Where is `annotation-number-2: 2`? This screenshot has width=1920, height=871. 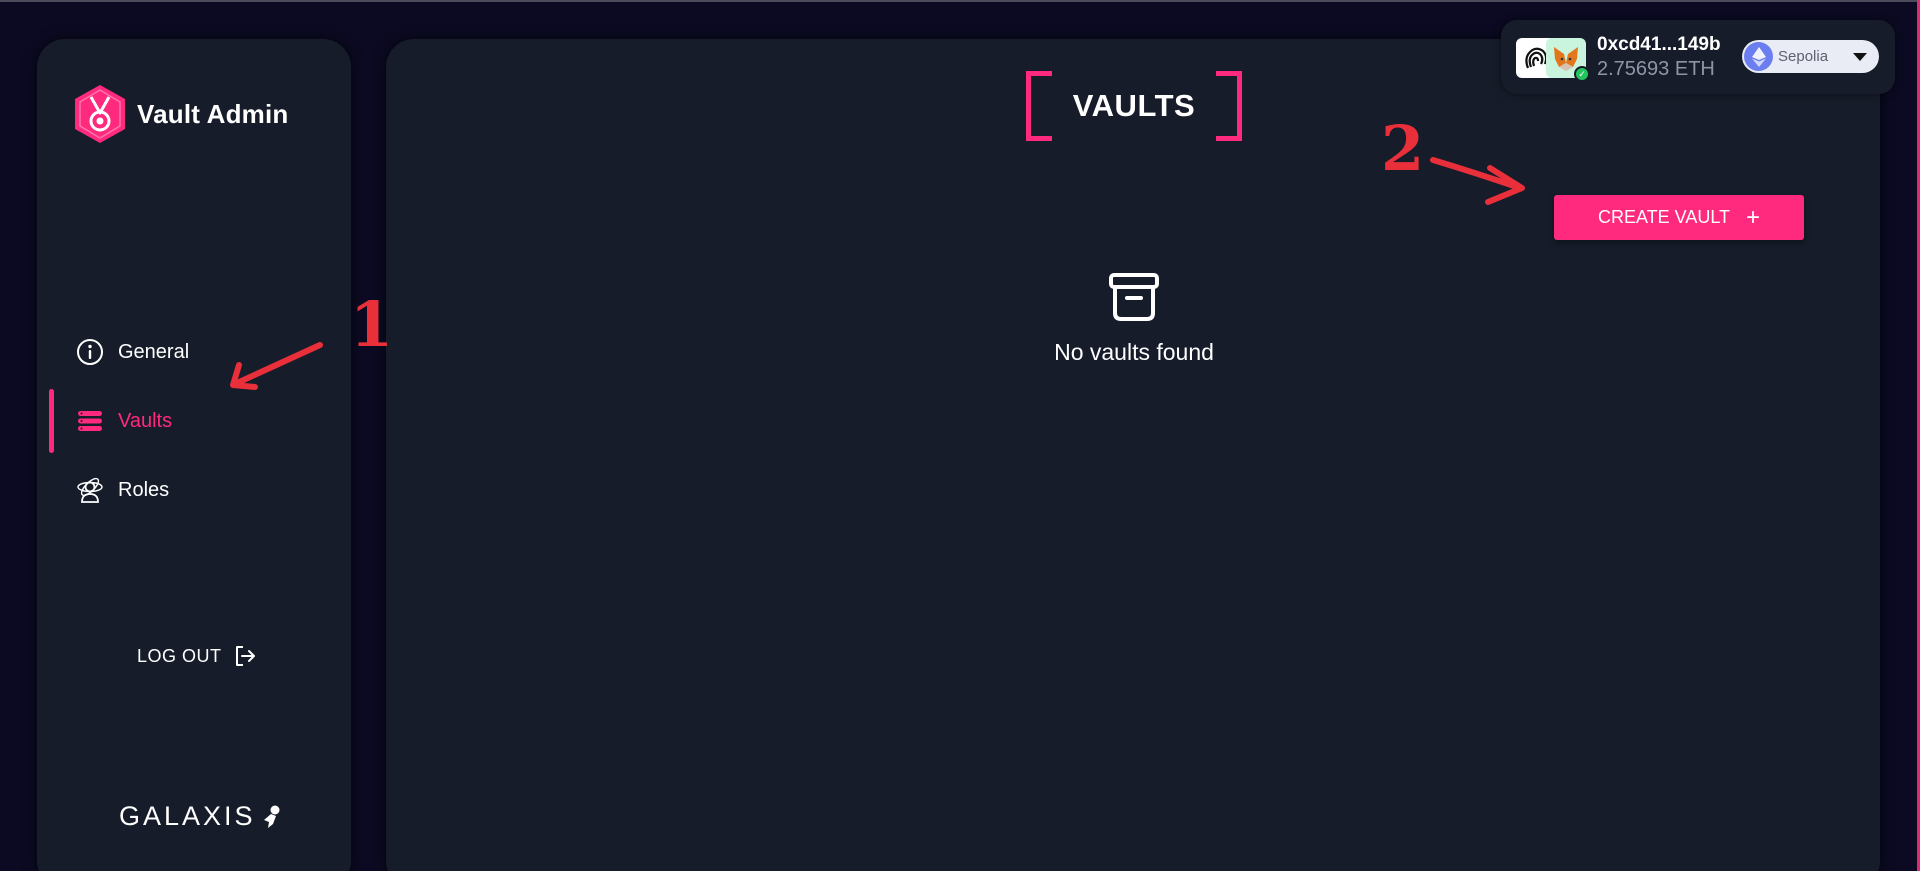
annotation-number-2: 2 is located at coordinates (1403, 148).